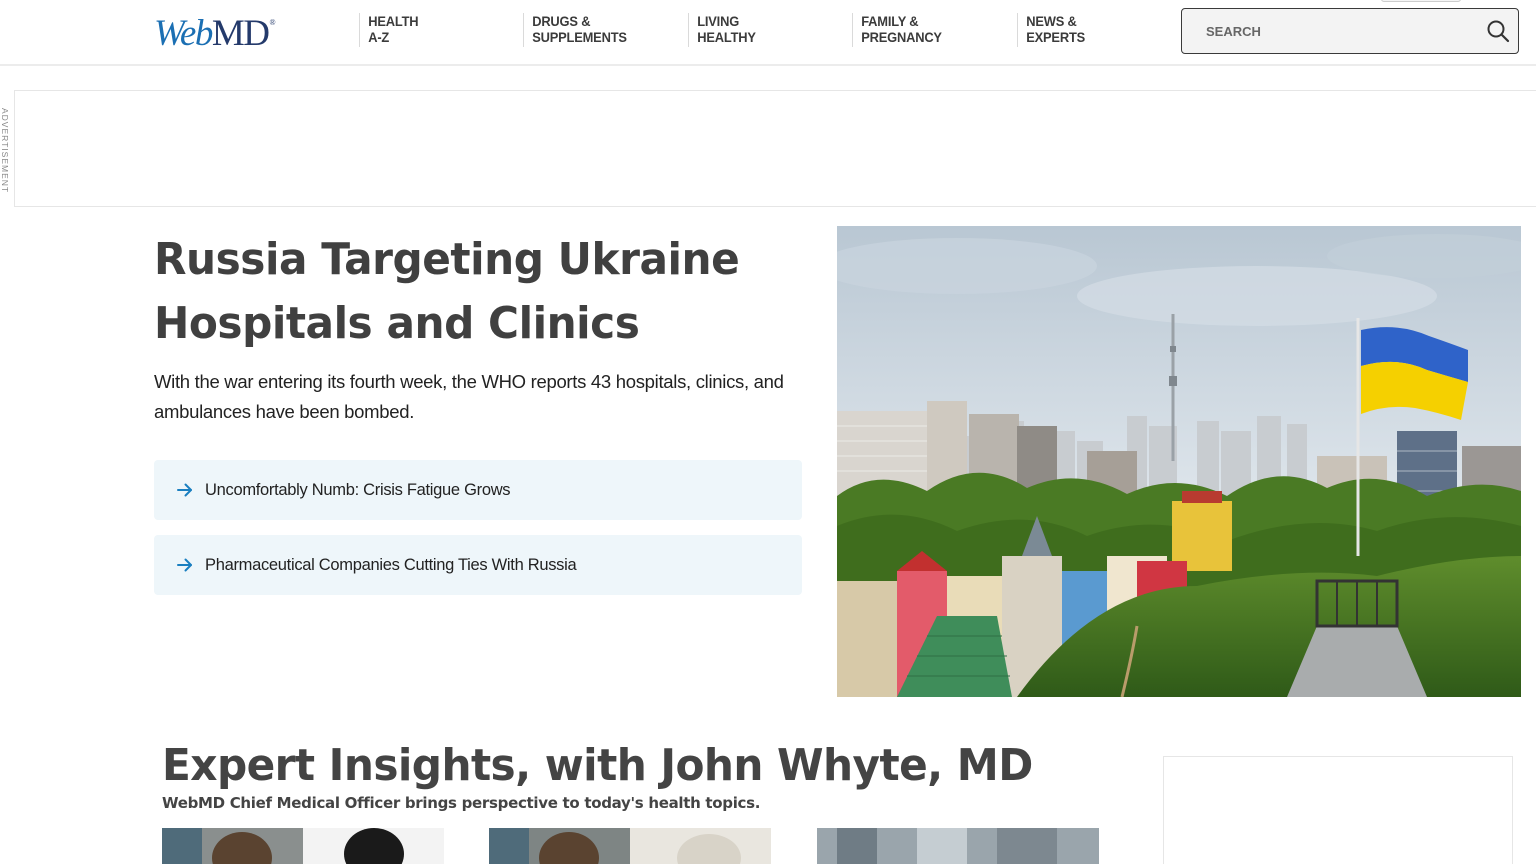 This screenshot has width=1536, height=864. What do you see at coordinates (597, 765) in the screenshot?
I see `expert-insights-heading: Expert Insights, with John Whyte, MD` at bounding box center [597, 765].